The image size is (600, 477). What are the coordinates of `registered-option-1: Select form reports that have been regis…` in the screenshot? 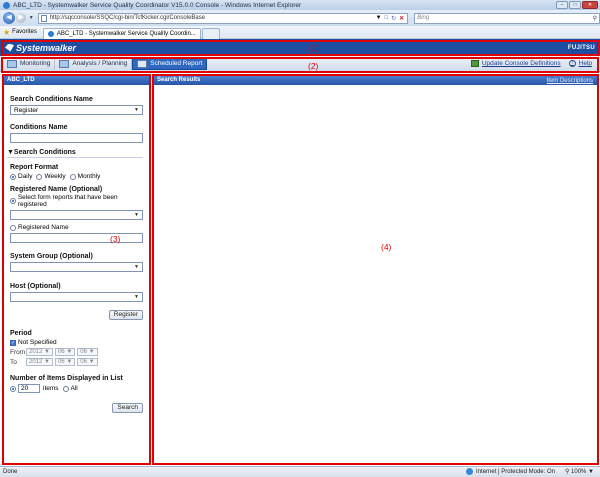 It's located at (76, 201).